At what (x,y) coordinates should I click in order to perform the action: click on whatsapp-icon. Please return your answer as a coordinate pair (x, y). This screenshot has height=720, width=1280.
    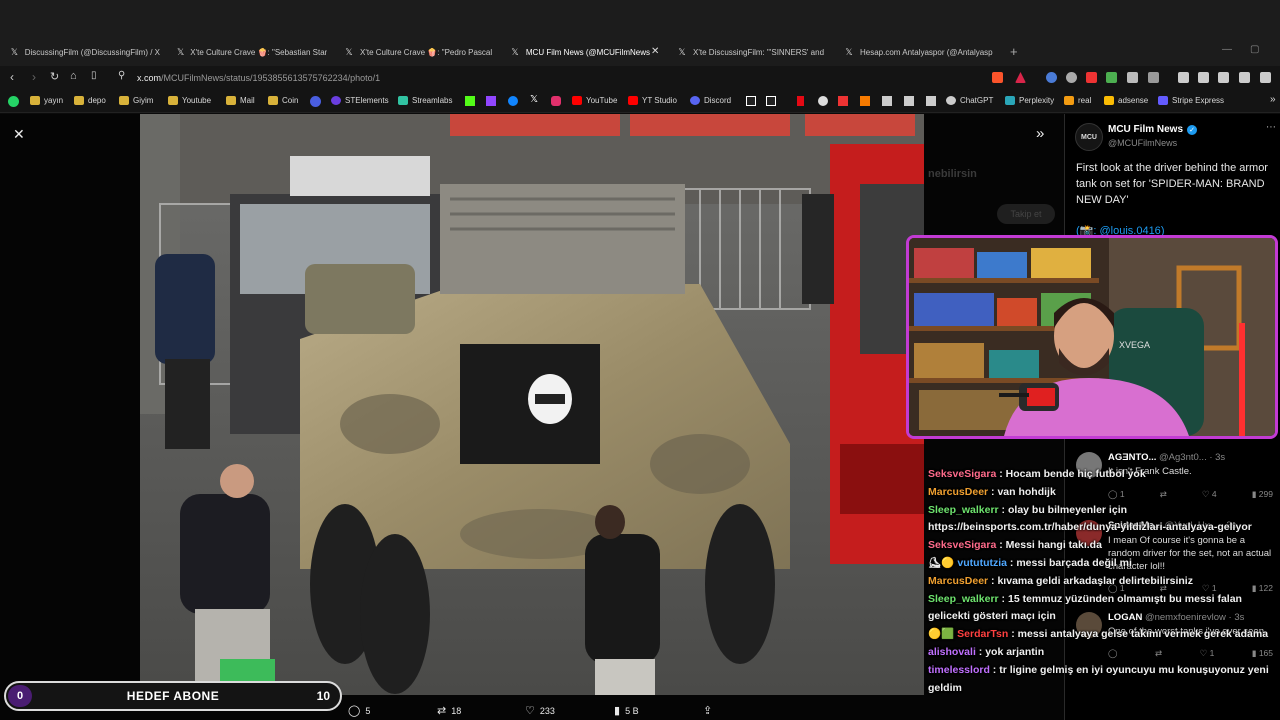
    Looking at the image, I should click on (13, 101).